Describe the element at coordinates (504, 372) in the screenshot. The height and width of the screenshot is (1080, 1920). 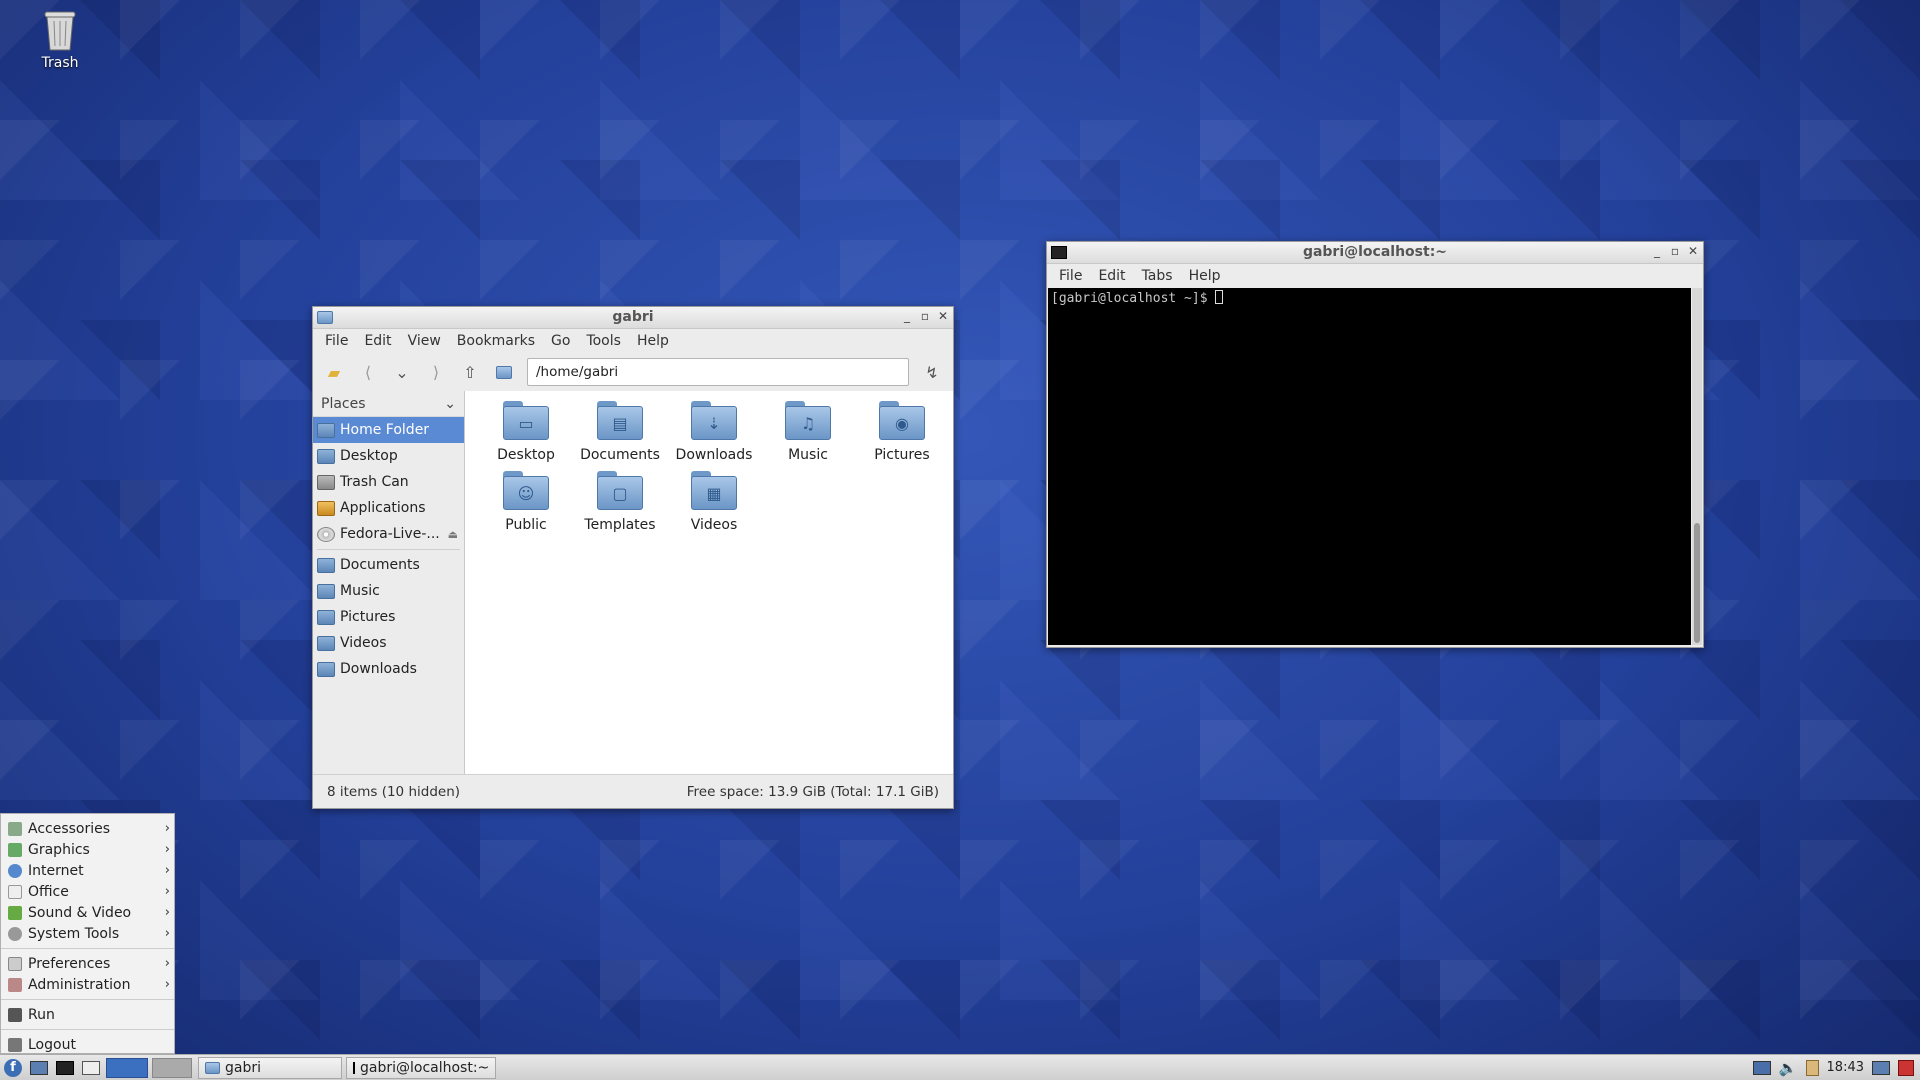
I see `home-button` at that location.